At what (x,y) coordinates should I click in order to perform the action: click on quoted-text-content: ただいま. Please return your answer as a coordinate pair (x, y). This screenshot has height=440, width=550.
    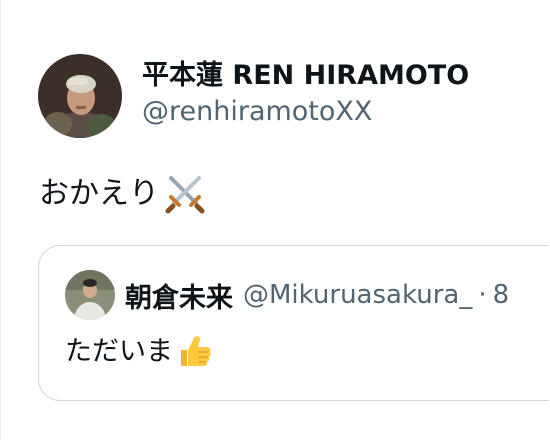
    Looking at the image, I should click on (119, 351).